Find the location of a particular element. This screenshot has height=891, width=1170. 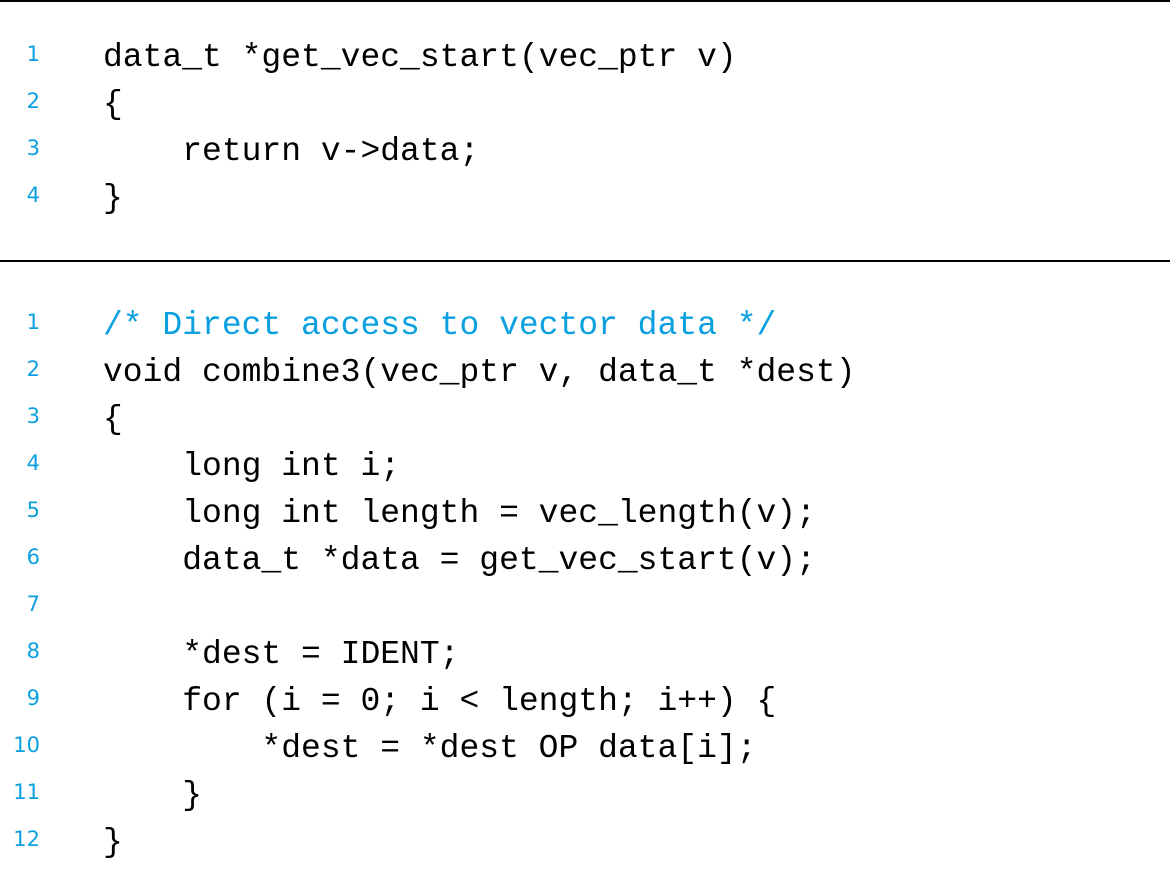

code-line: 1 /* Direct access to vector data */ is located at coordinates (585, 325).